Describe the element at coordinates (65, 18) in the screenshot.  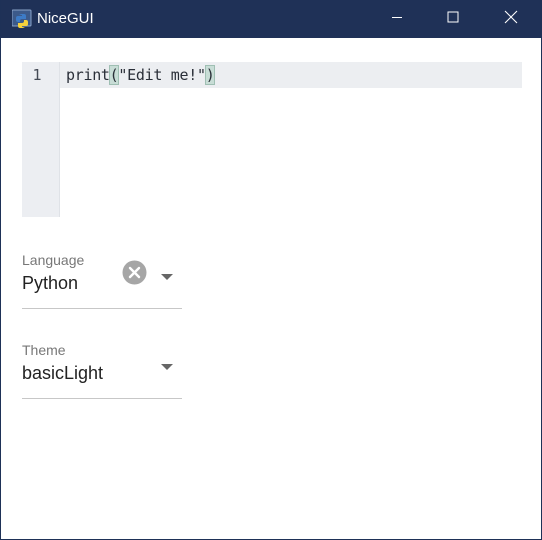
I see `window-title: NiceGUI` at that location.